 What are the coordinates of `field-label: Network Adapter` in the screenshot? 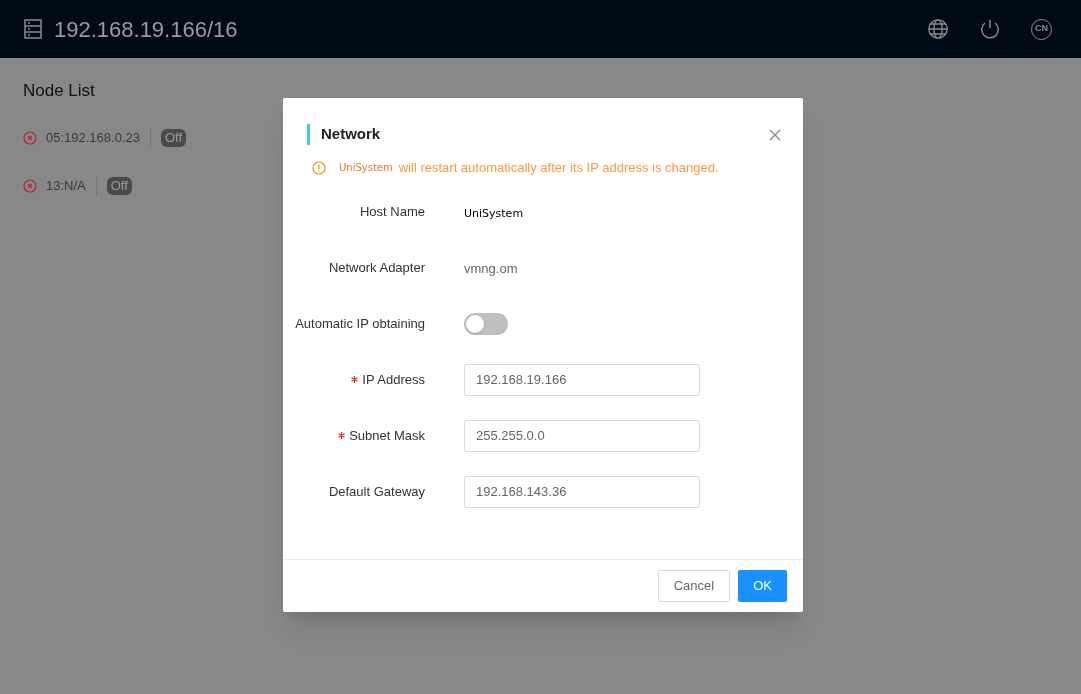 It's located at (376, 267).